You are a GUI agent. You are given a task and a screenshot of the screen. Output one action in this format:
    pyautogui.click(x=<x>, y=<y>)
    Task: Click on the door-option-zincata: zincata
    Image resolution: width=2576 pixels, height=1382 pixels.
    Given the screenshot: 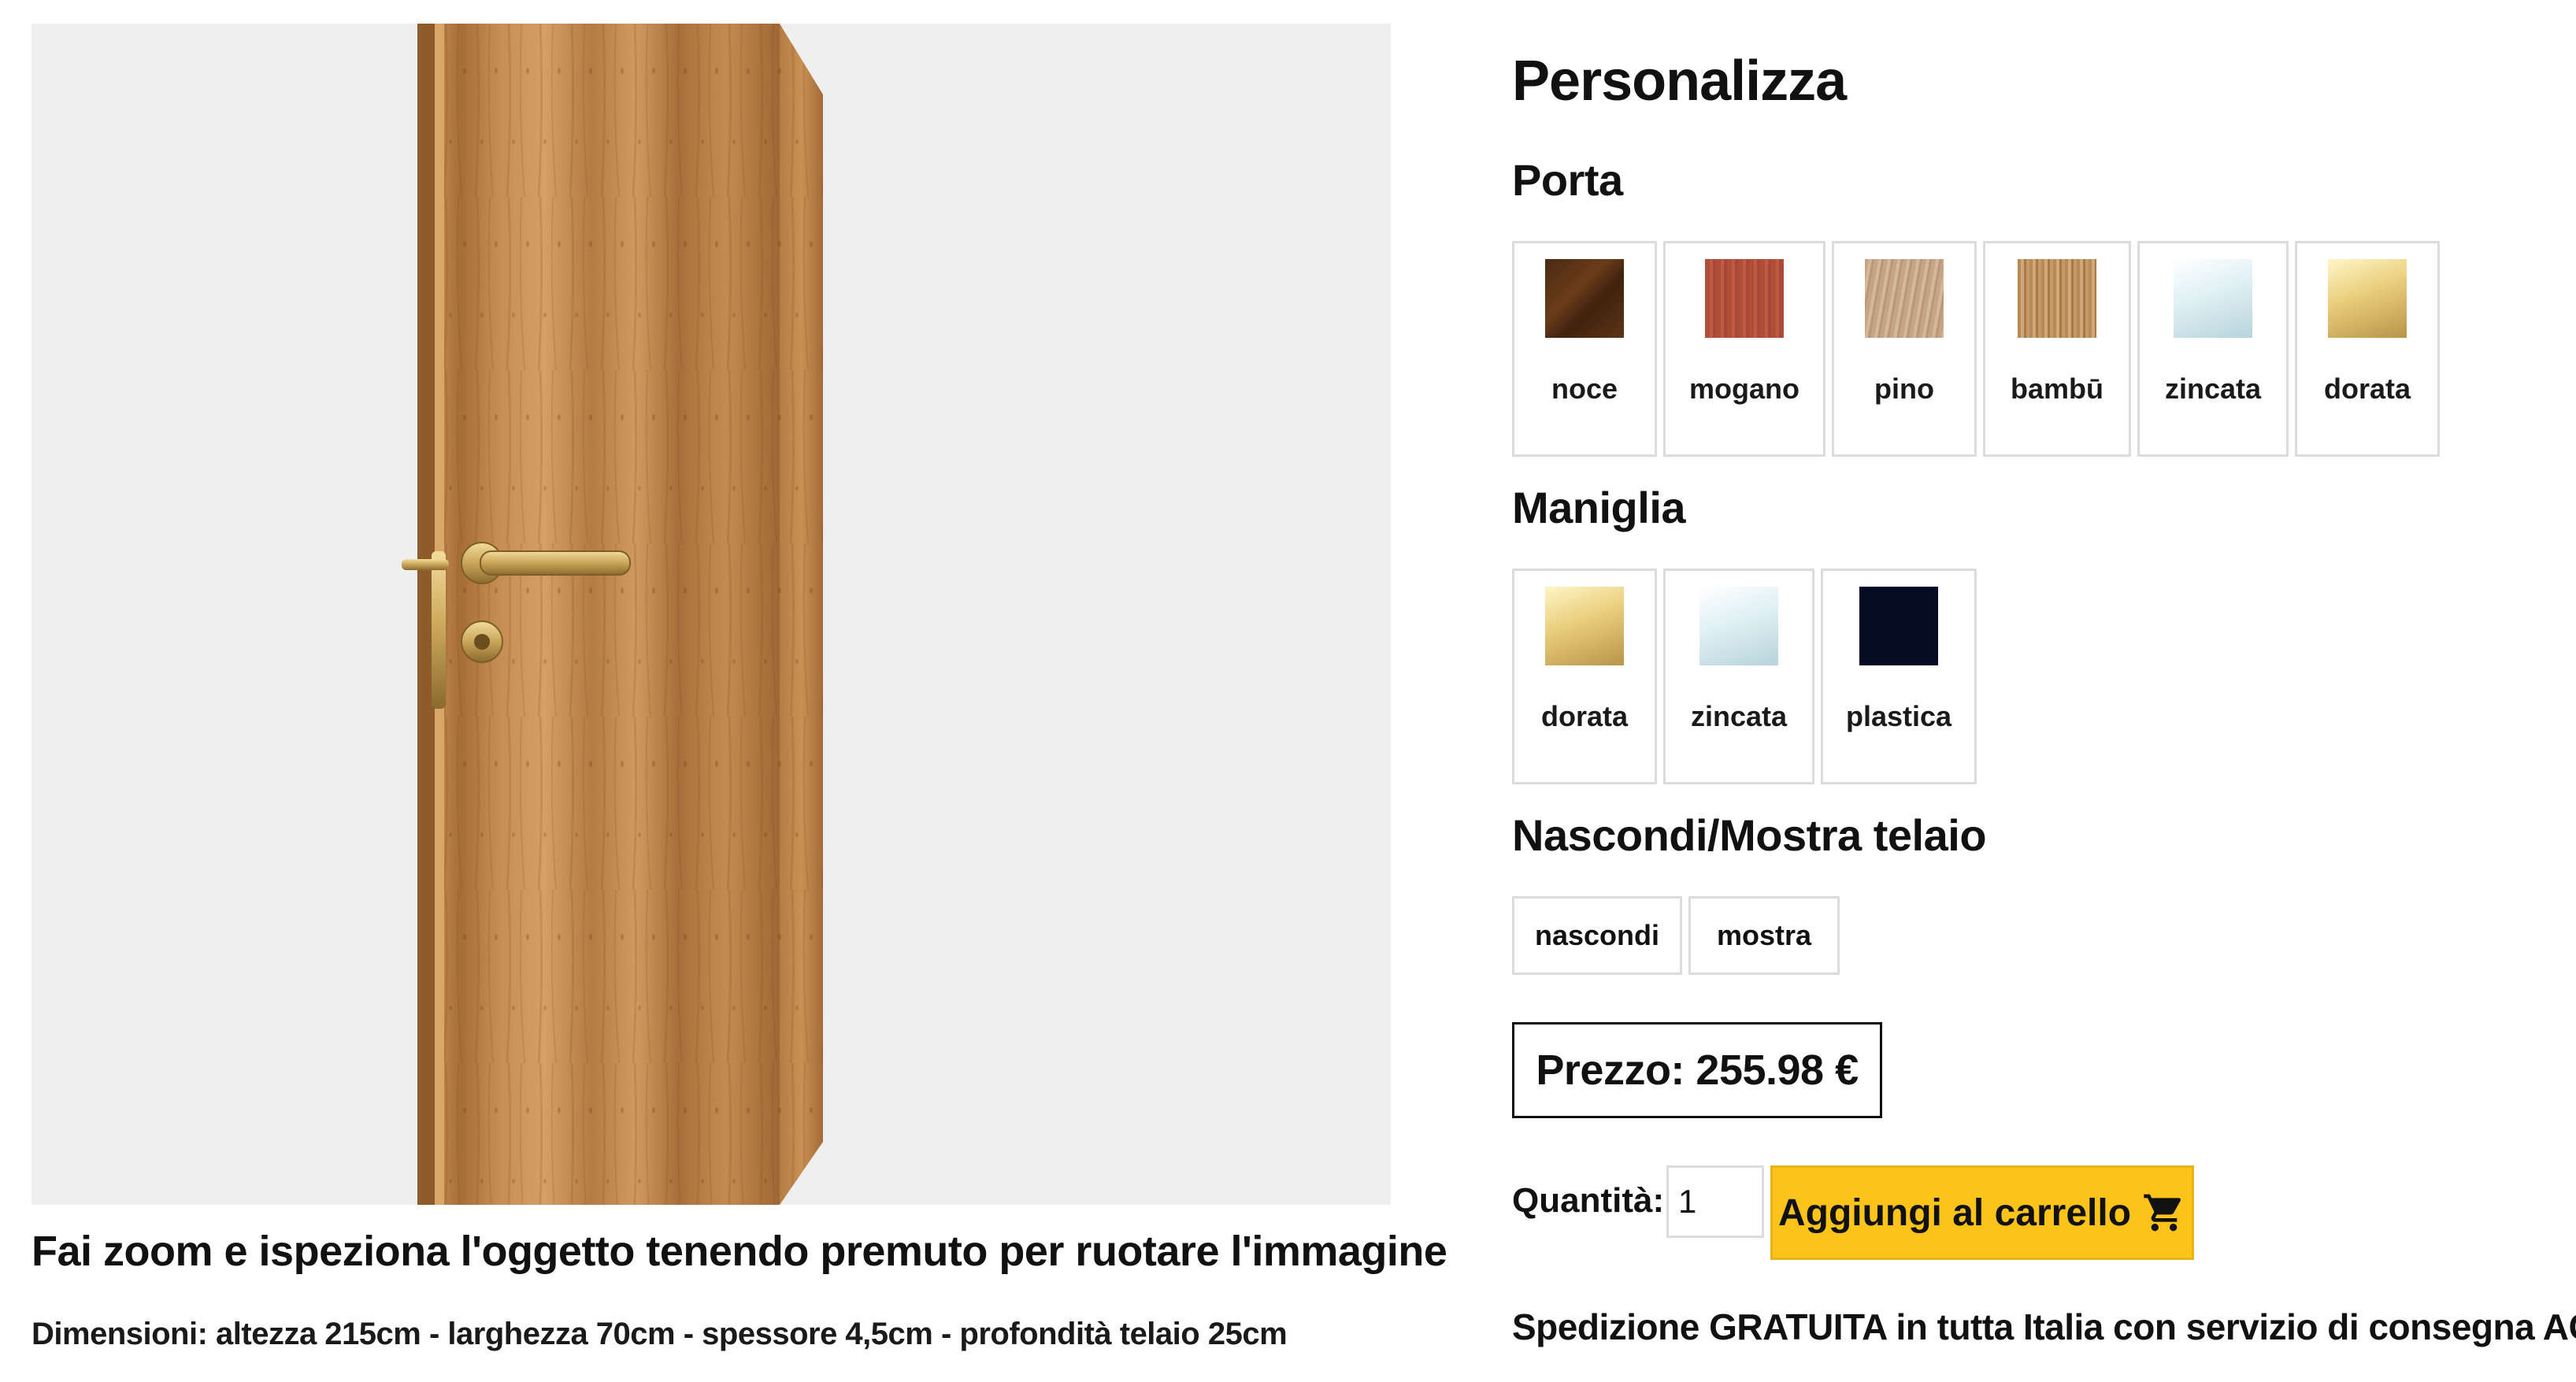 What is the action you would take?
    pyautogui.click(x=2213, y=349)
    